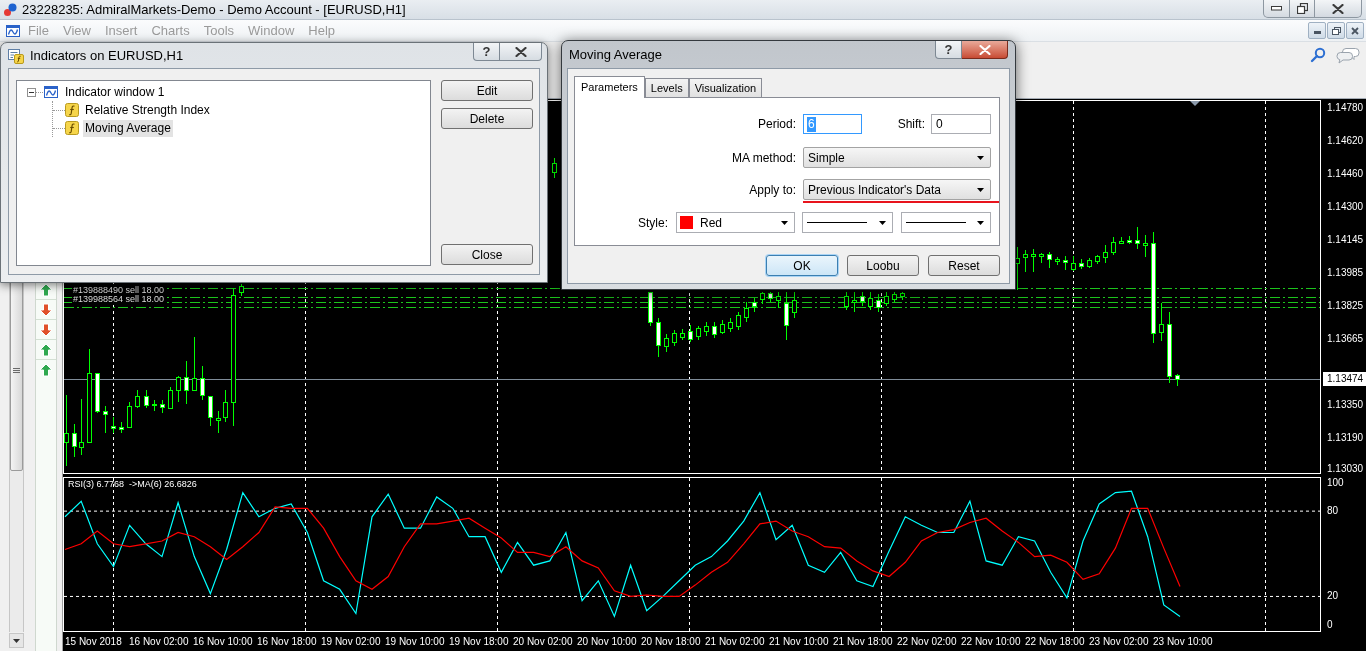 The width and height of the screenshot is (1366, 651). Describe the element at coordinates (1345, 306) in the screenshot. I see `price-axis-label: 1.13825` at that location.